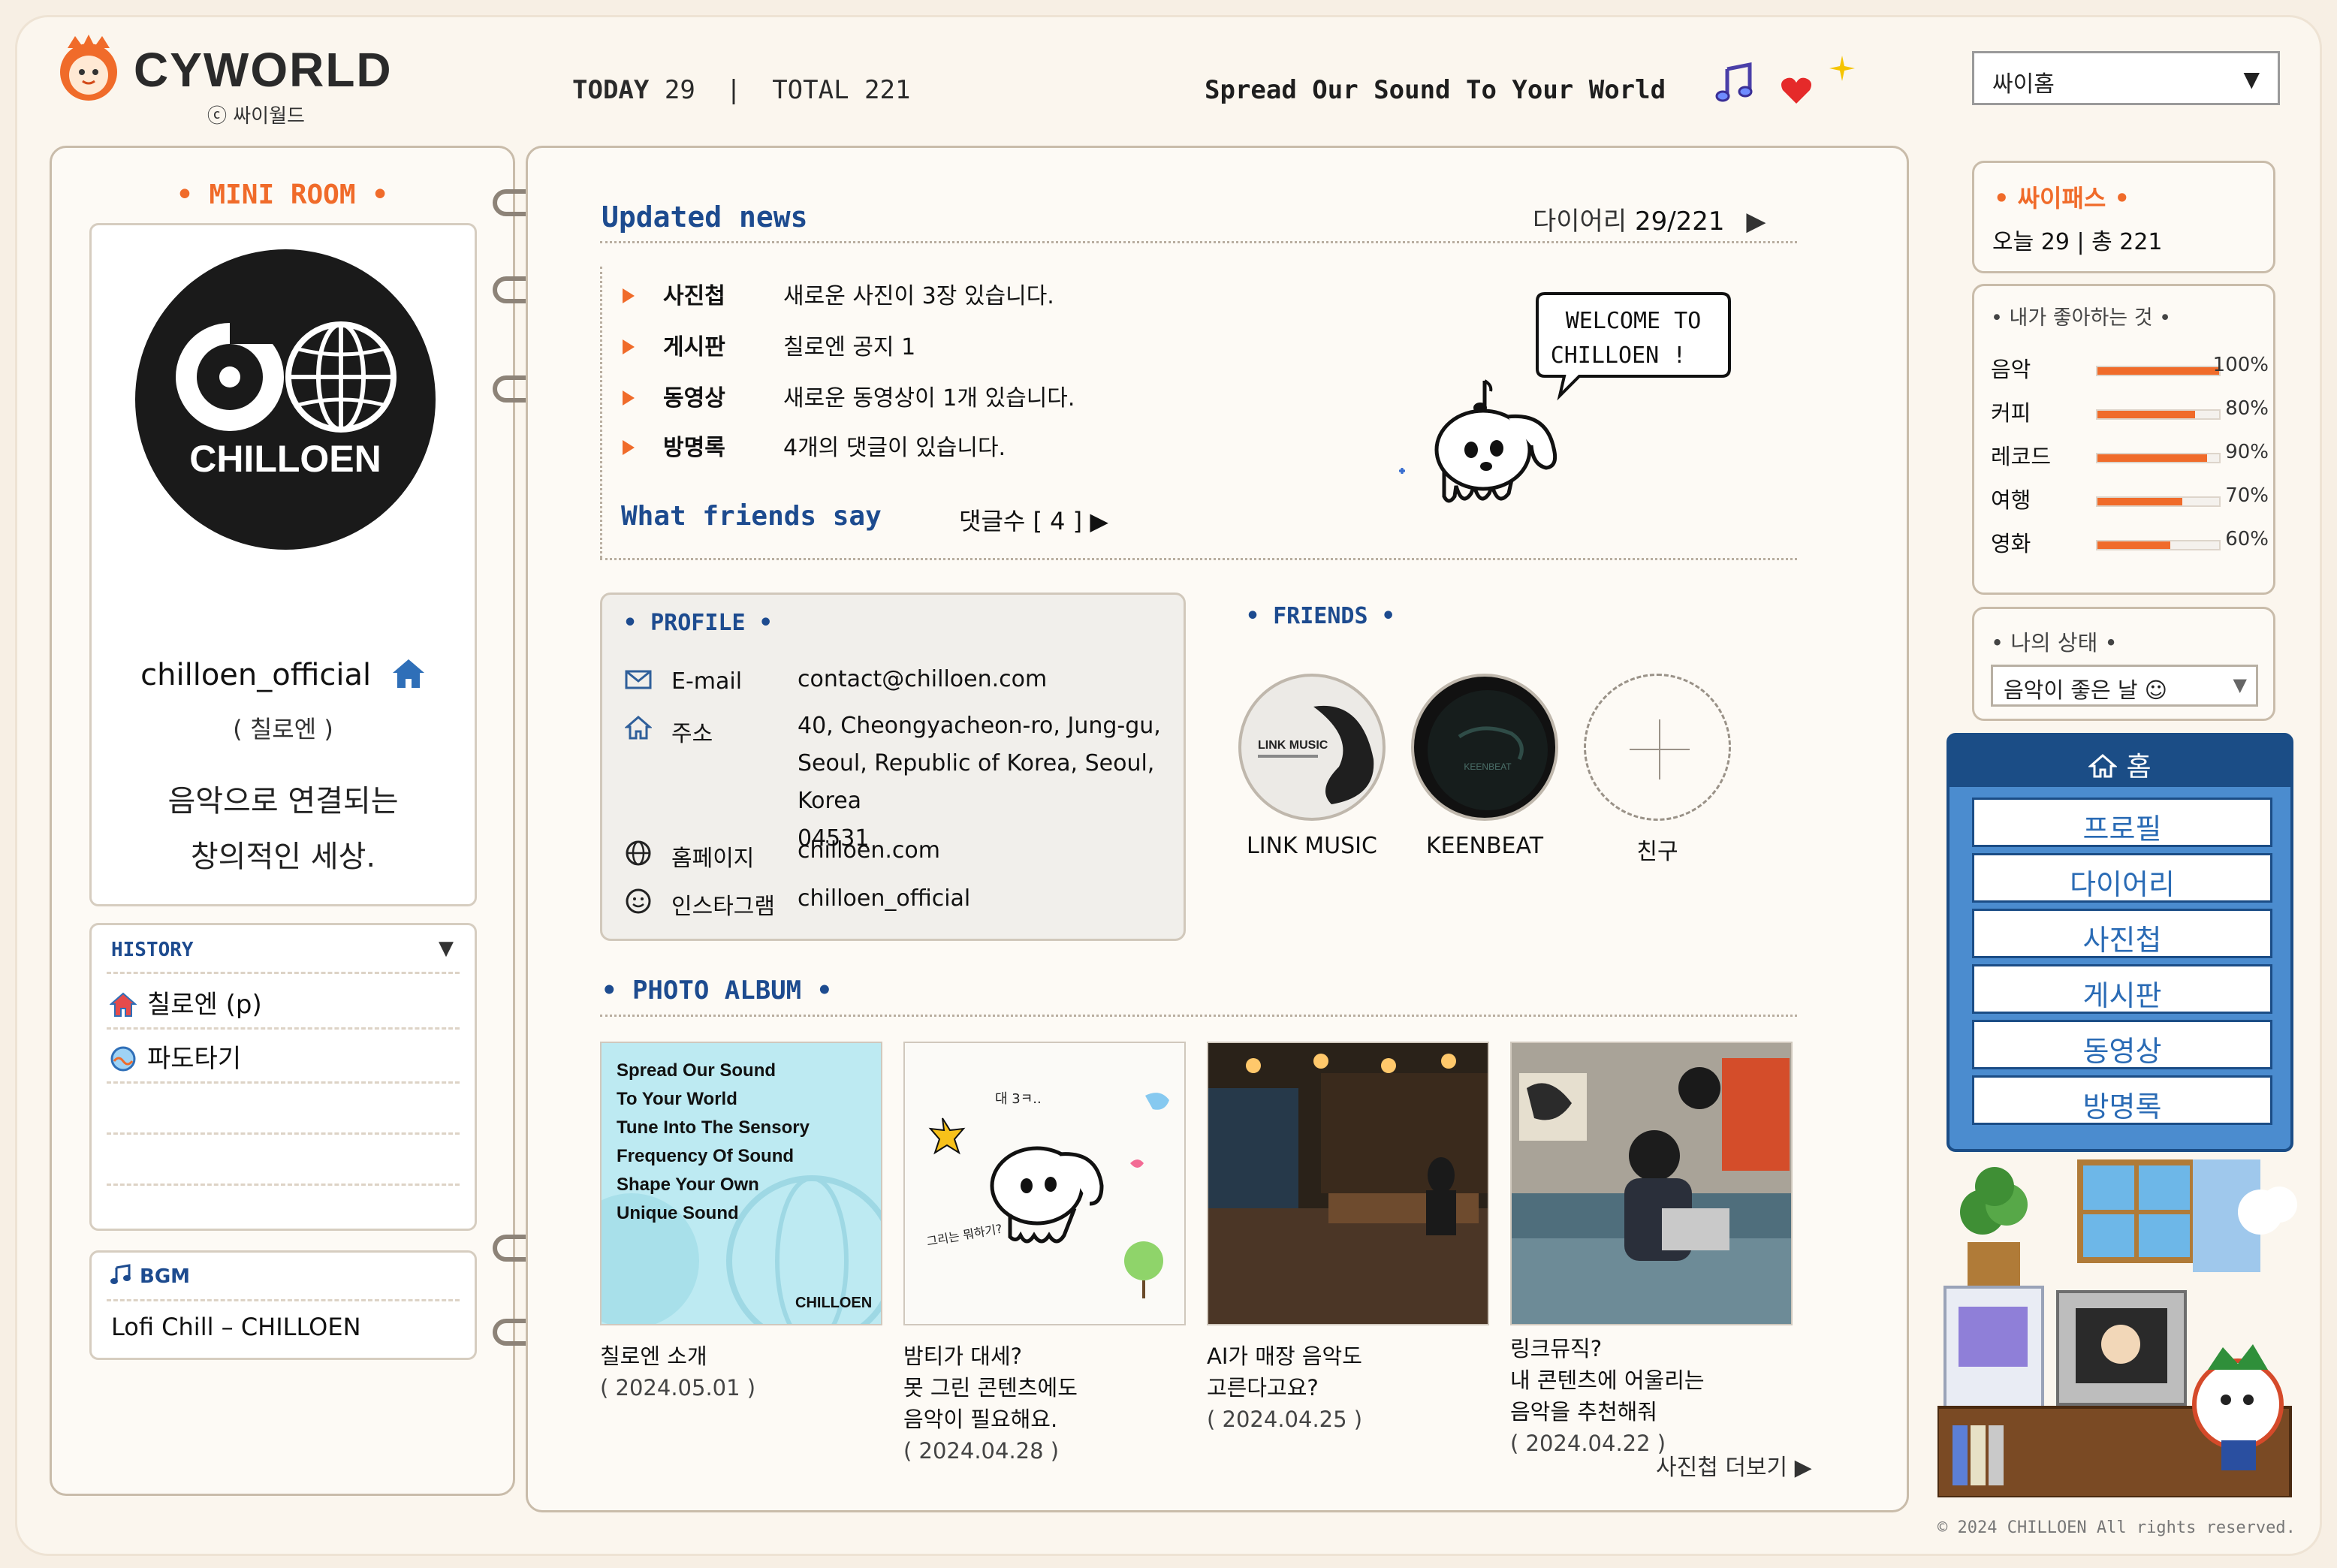 This screenshot has height=1568, width=2337. What do you see at coordinates (769, 344) in the screenshot?
I see `news-row: 게시판 칠로엔 공지 1` at bounding box center [769, 344].